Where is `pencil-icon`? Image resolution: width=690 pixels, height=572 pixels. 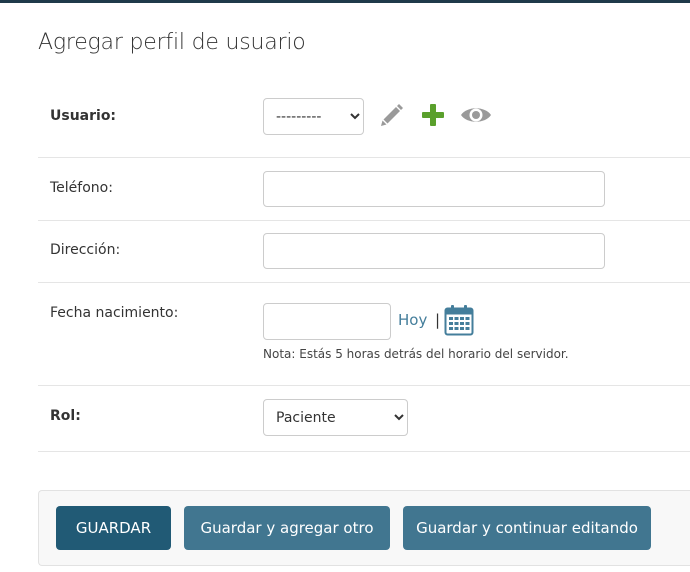
pencil-icon is located at coordinates (391, 116).